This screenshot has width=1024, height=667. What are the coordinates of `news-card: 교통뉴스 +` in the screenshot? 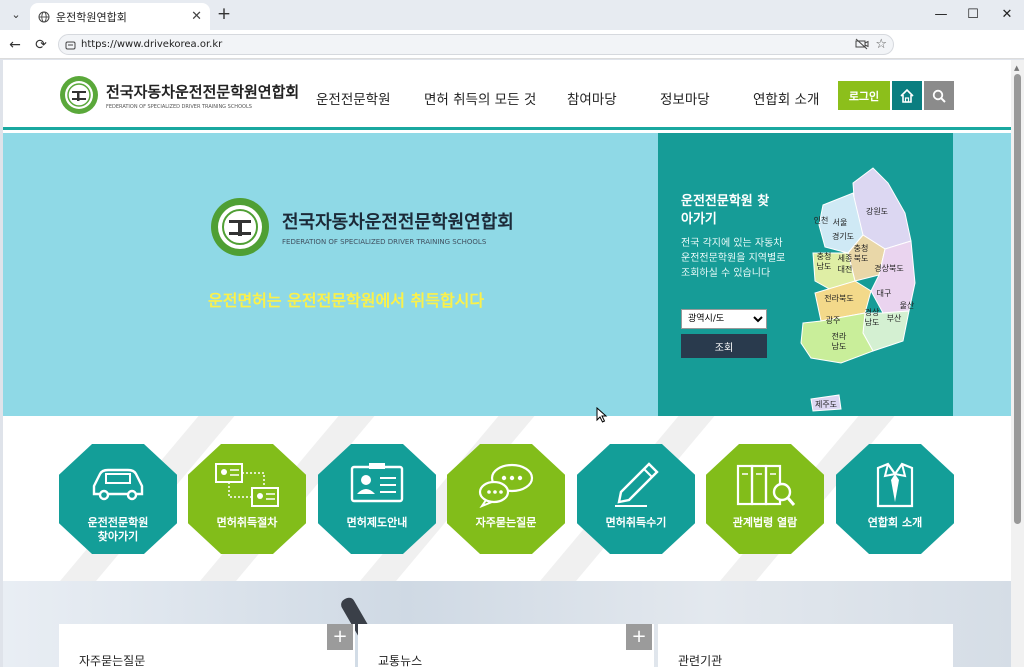 It's located at (506, 645).